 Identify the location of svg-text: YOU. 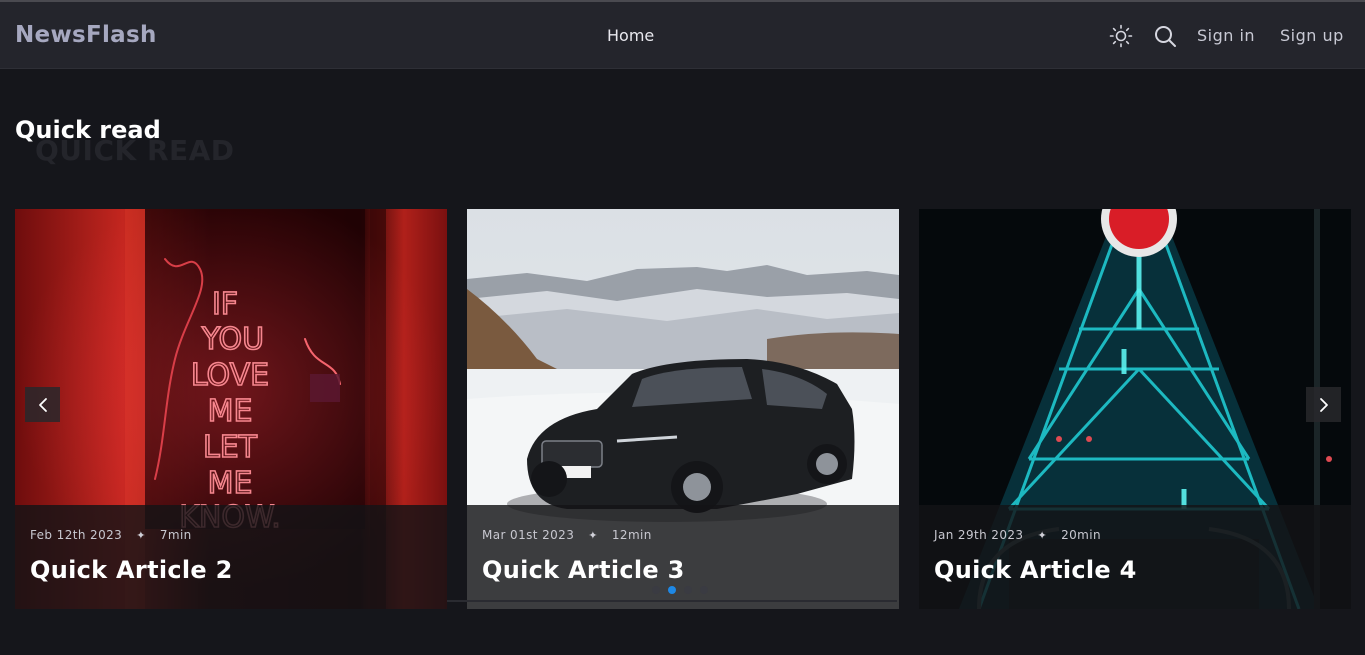
(232, 339).